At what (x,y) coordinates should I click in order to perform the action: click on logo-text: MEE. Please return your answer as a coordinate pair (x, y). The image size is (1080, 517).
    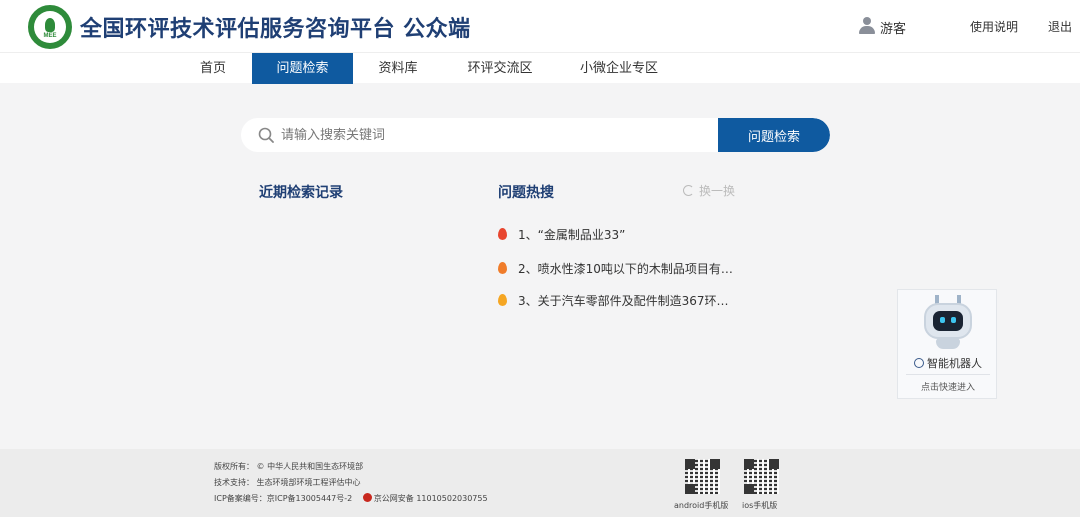
    Looking at the image, I should click on (50, 36).